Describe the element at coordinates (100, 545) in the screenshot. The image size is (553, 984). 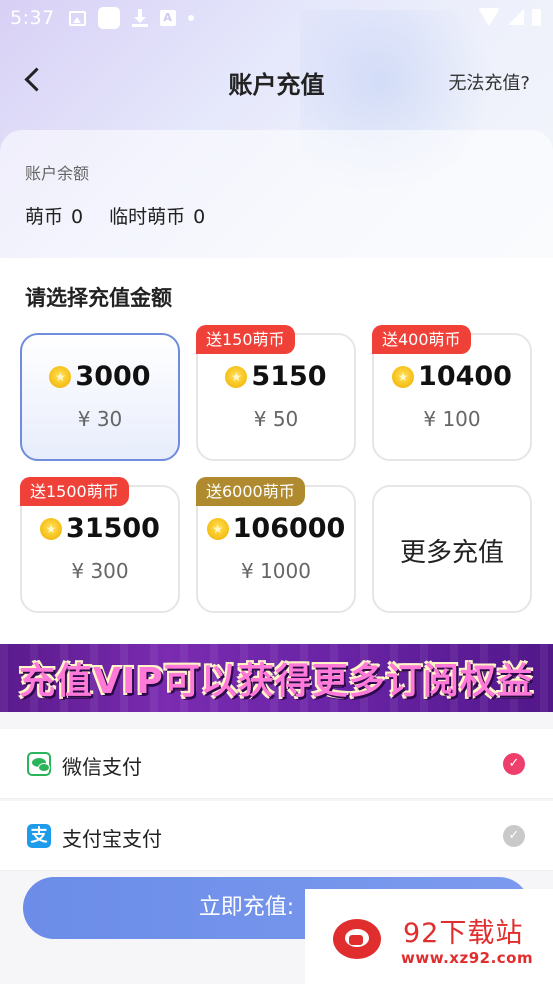
I see `package-option-31500: 送1500萌币 31500 ¥ 300` at that location.